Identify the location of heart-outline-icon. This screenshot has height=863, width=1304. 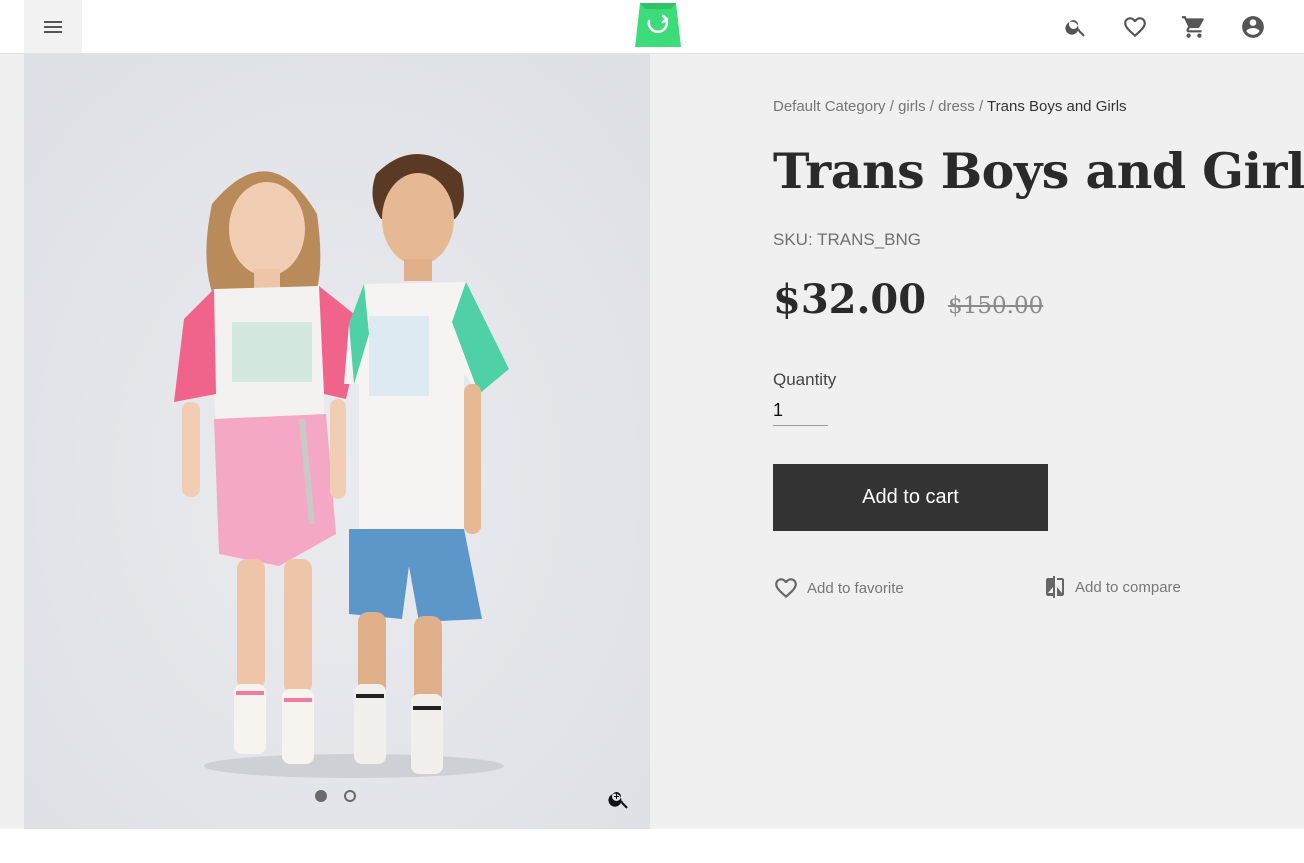
(786, 588).